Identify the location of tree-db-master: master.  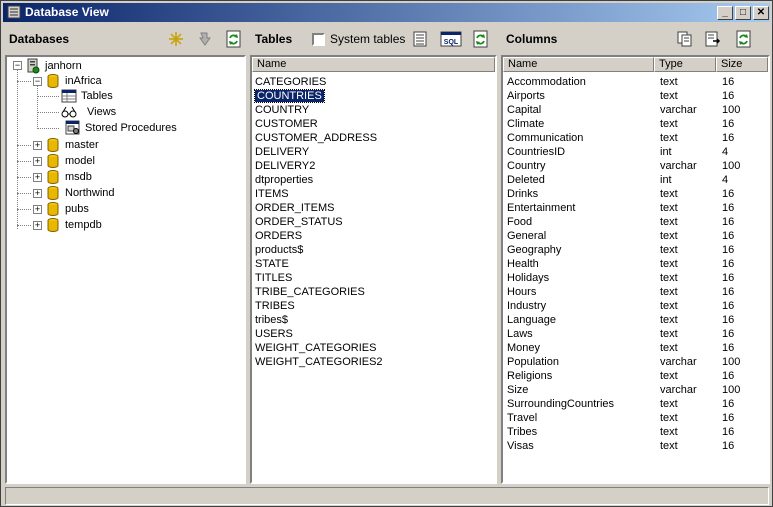
(82, 145).